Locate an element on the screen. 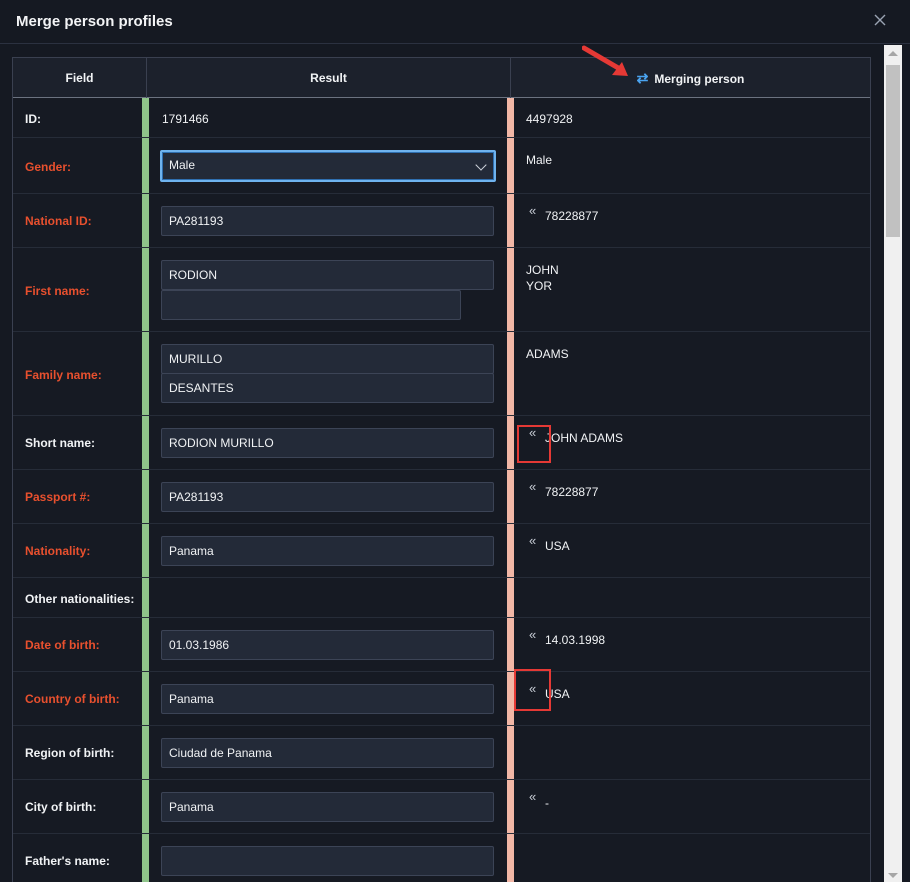  row-short-name: Short name: RODION MURILLO « JOHN ADAMS is located at coordinates (441, 443).